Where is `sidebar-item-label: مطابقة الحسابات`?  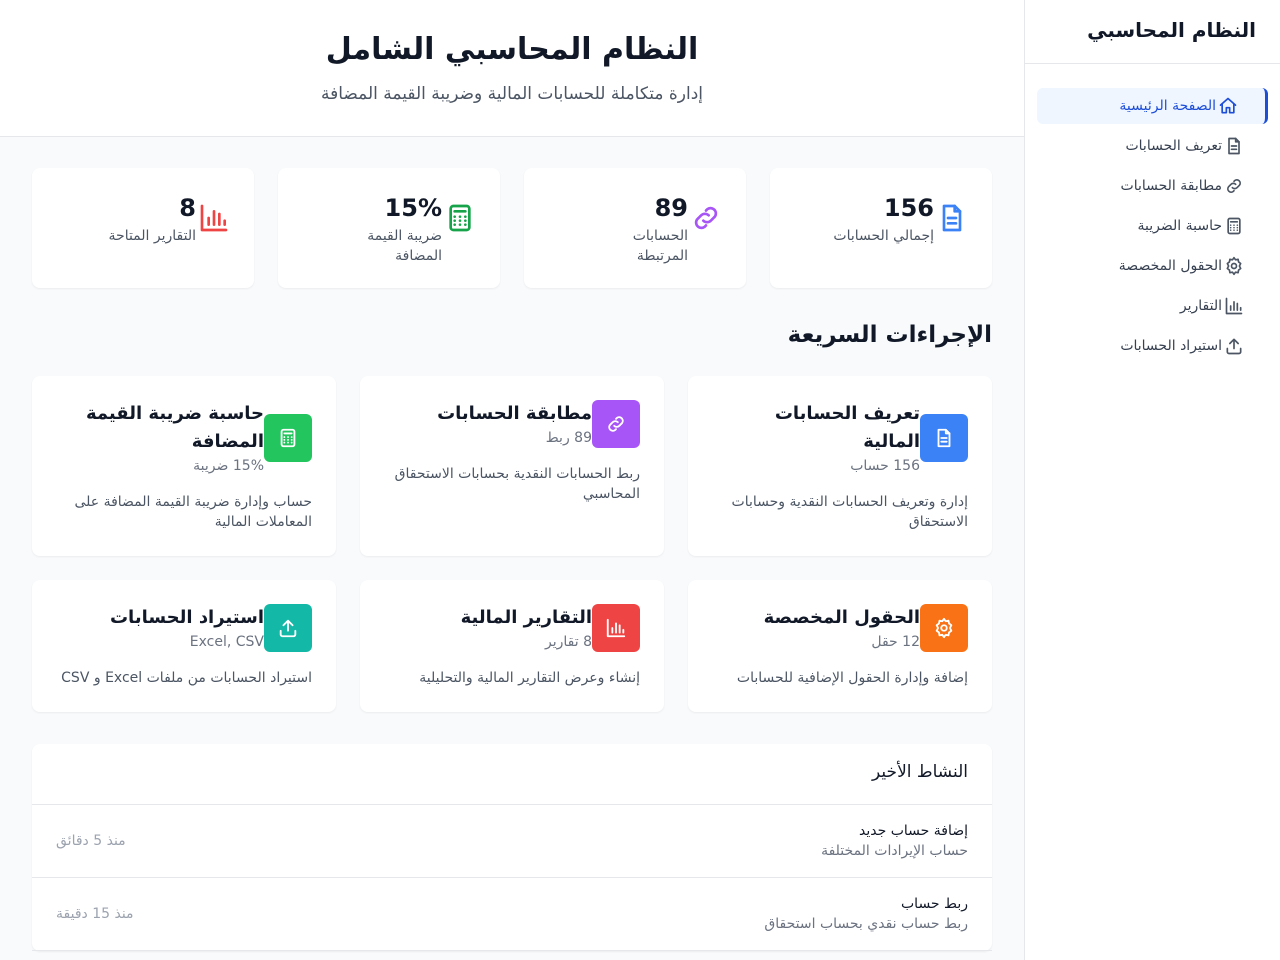 sidebar-item-label: مطابقة الحسابات is located at coordinates (1171, 186).